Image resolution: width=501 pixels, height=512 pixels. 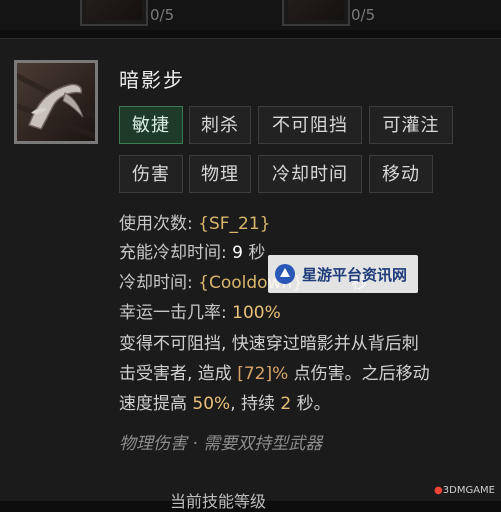 I want to click on watermark-logo-icon, so click(x=285, y=274).